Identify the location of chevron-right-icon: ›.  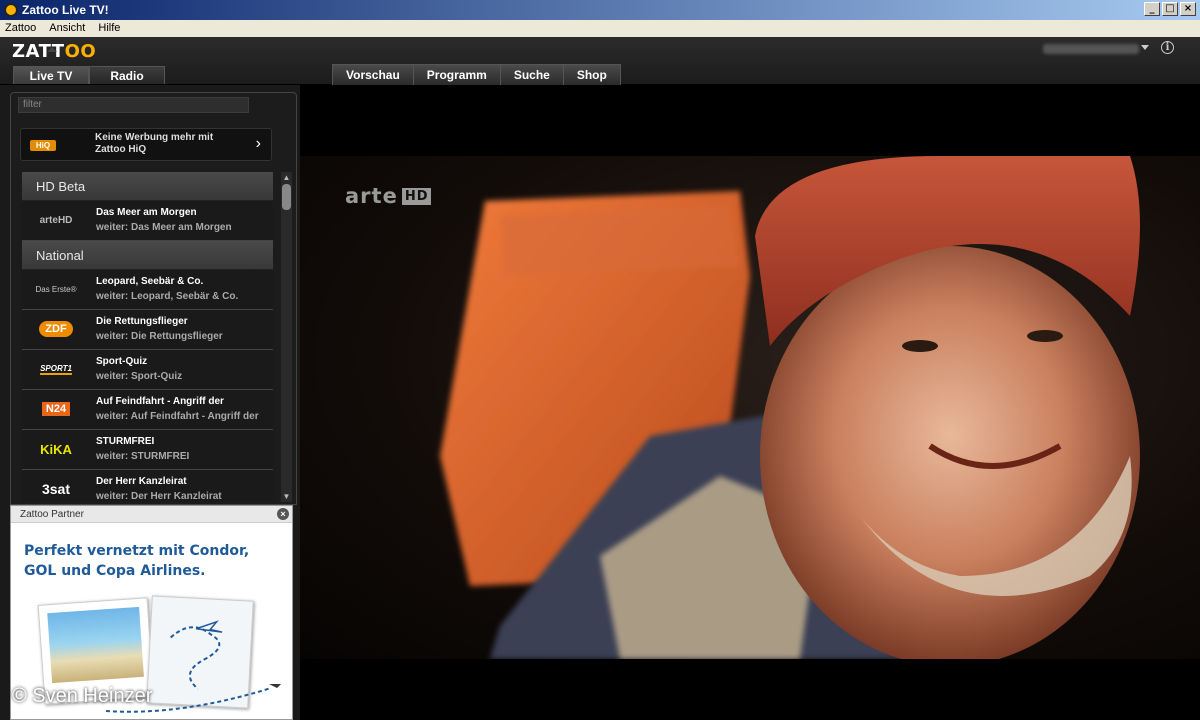
(258, 143).